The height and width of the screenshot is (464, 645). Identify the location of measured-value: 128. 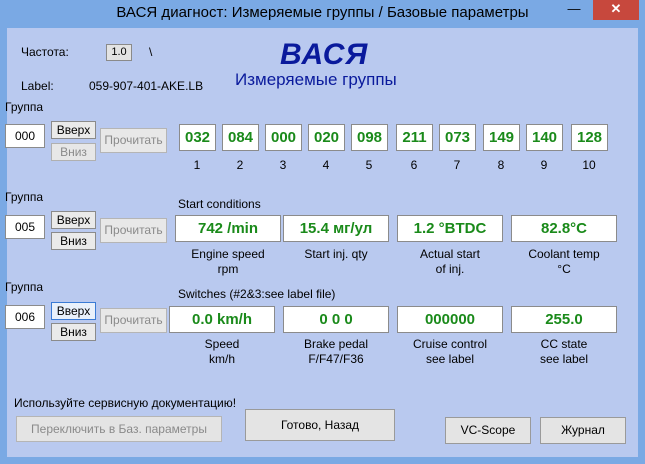
(589, 137).